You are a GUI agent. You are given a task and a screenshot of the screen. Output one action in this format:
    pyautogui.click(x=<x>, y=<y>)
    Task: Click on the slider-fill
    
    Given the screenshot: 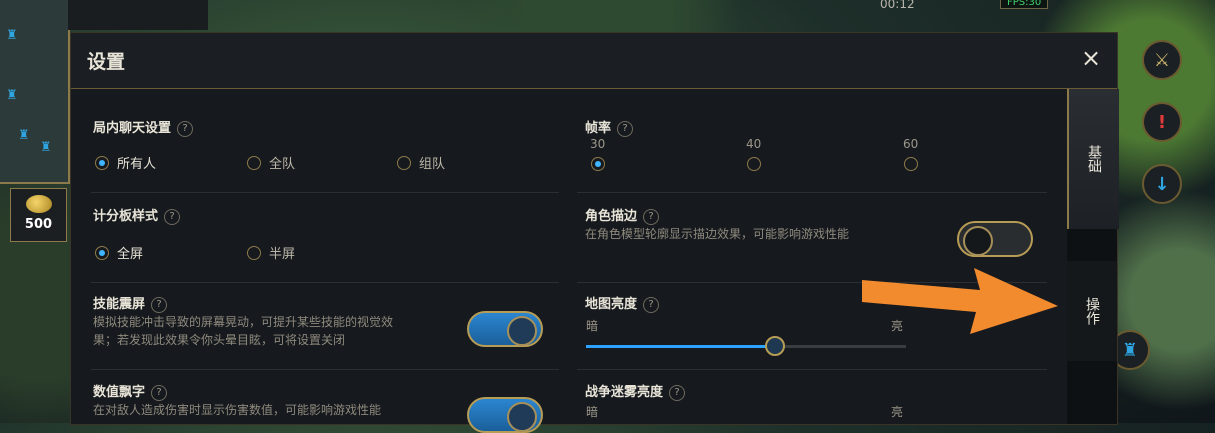 What is the action you would take?
    pyautogui.click(x=680, y=346)
    